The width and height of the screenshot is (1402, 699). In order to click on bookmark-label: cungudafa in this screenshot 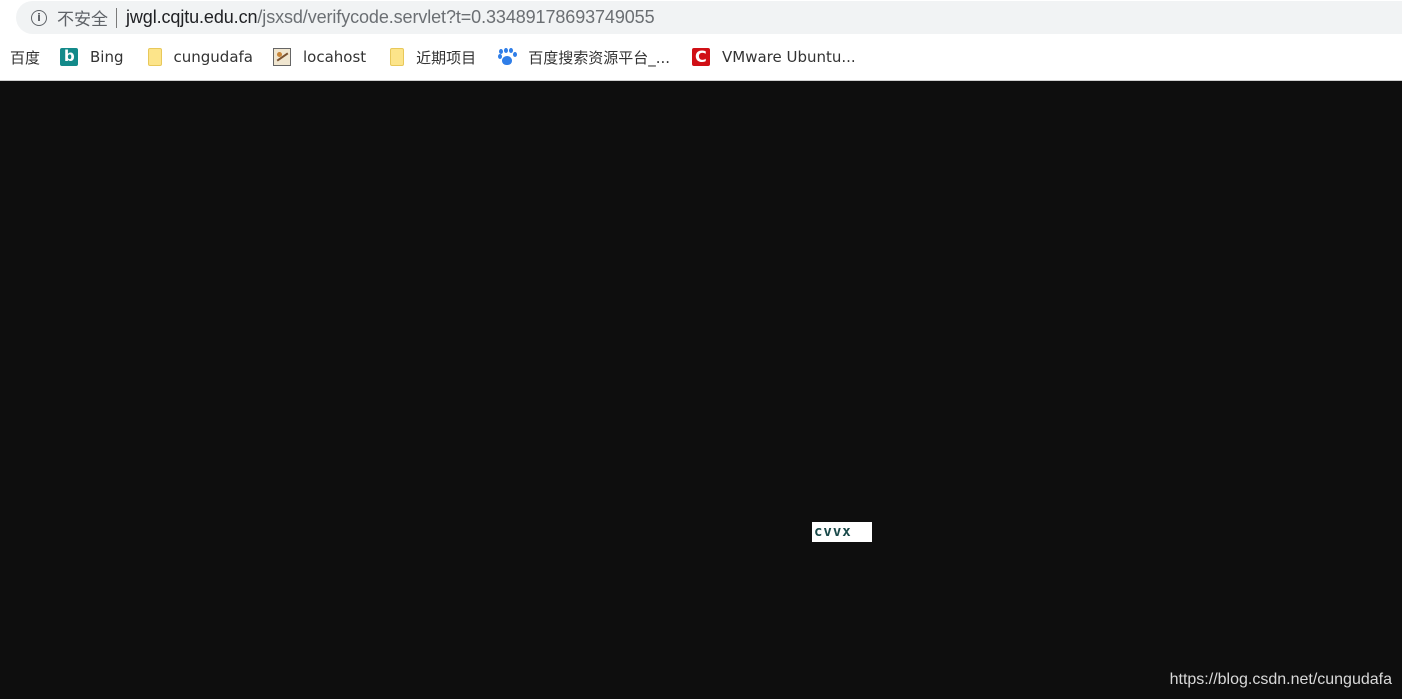, I will do `click(213, 57)`.